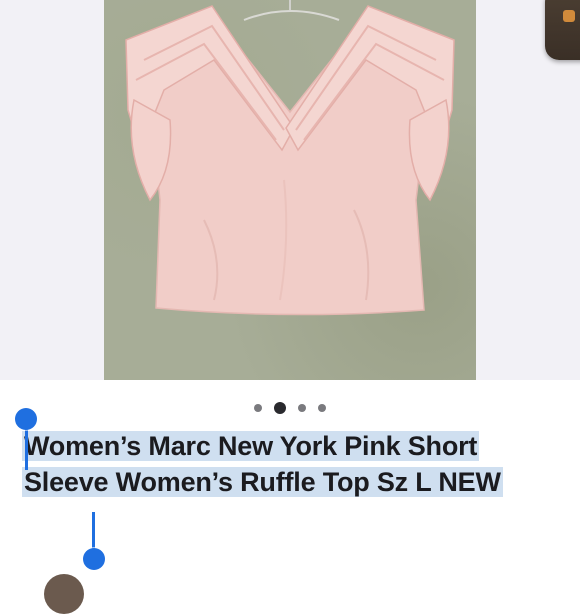 Image resolution: width=580 pixels, height=614 pixels. Describe the element at coordinates (94, 559) in the screenshot. I see `selection-end-handle` at that location.